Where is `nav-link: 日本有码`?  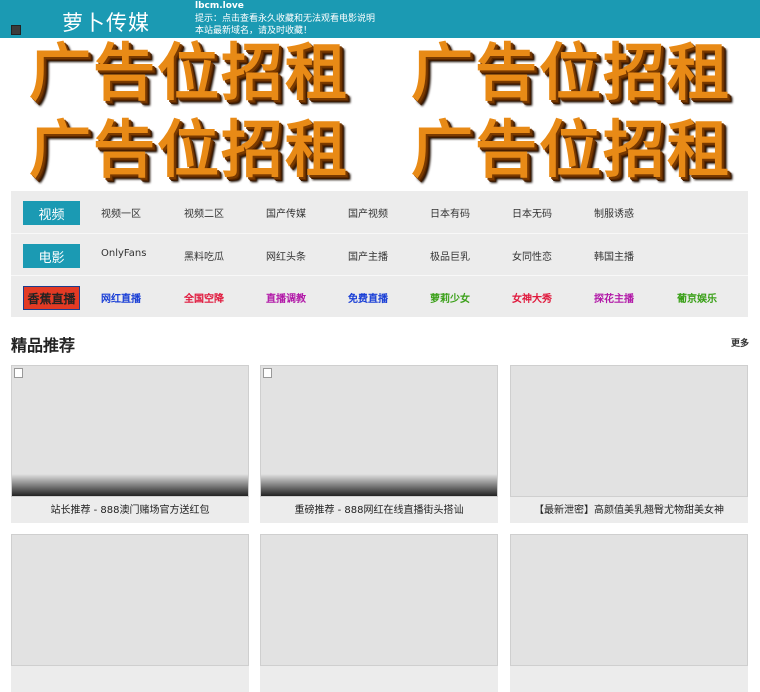
nav-link: 日本有码 is located at coordinates (450, 212).